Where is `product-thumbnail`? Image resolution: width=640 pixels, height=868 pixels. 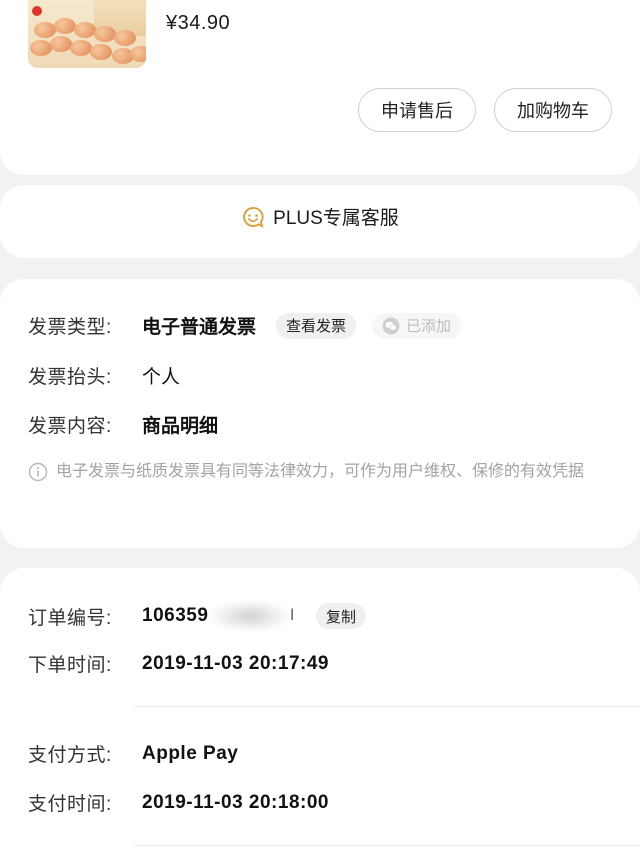
product-thumbnail is located at coordinates (87, 34).